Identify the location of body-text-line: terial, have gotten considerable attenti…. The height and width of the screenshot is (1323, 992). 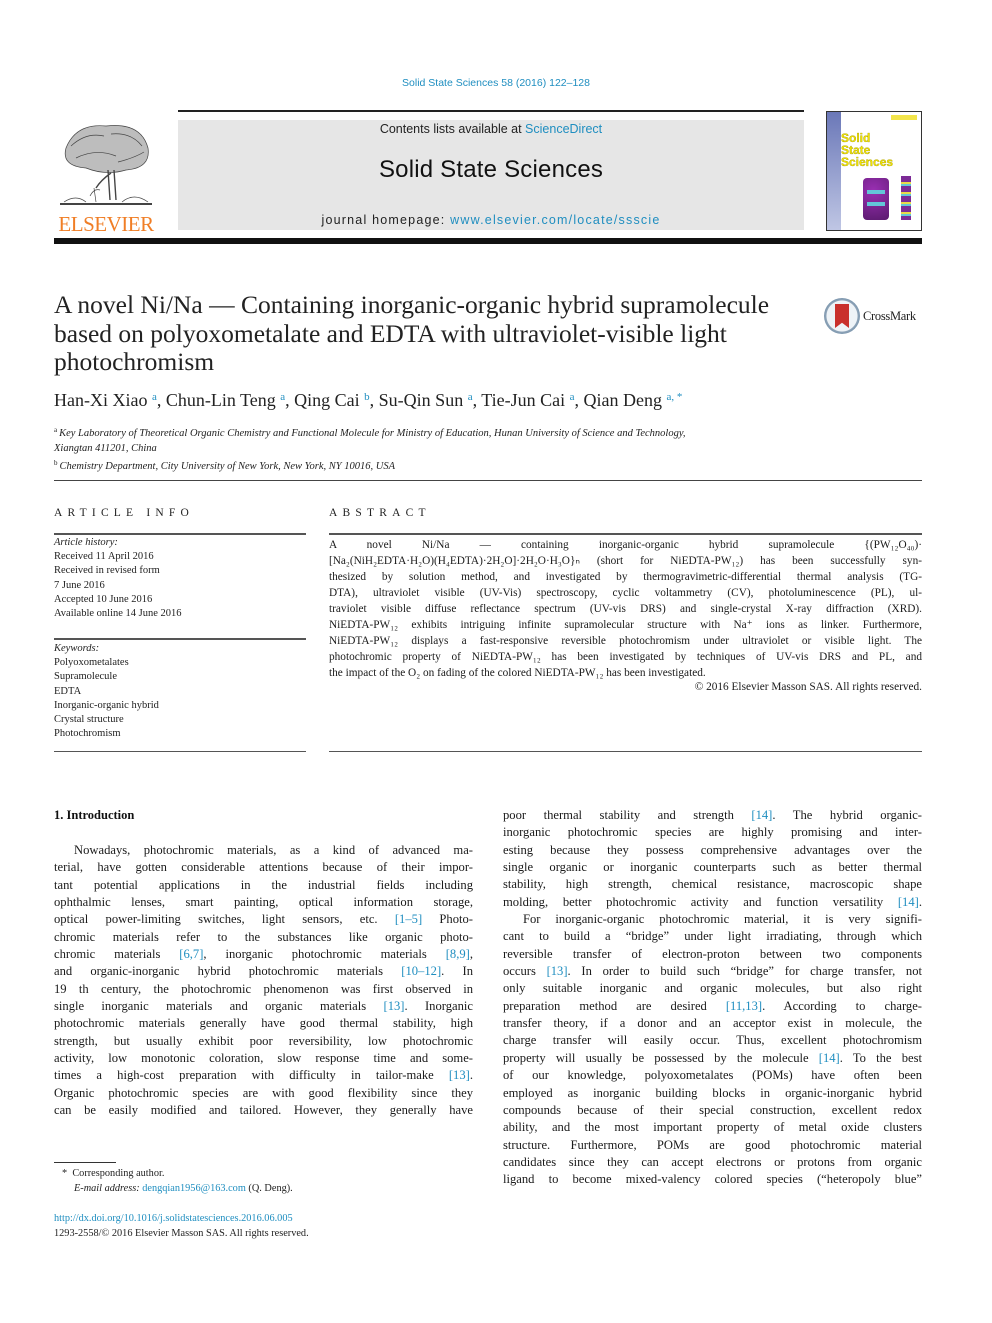
(263, 867).